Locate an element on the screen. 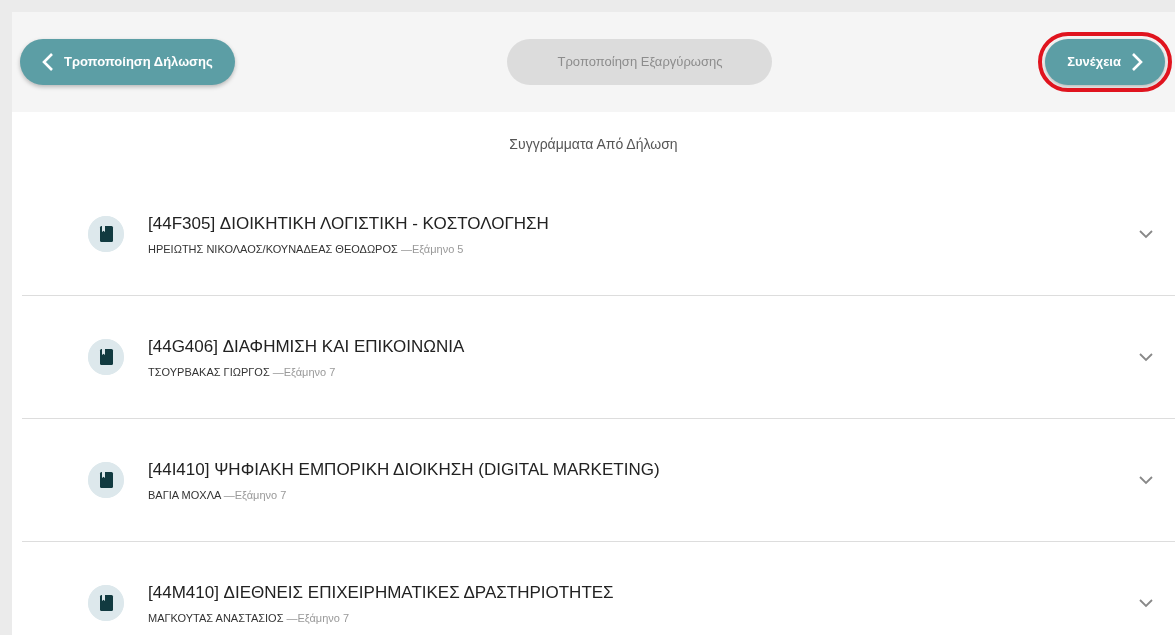 This screenshot has height=635, width=1175. section-title: Συγγράμματα Από Δήλωση is located at coordinates (593, 144).